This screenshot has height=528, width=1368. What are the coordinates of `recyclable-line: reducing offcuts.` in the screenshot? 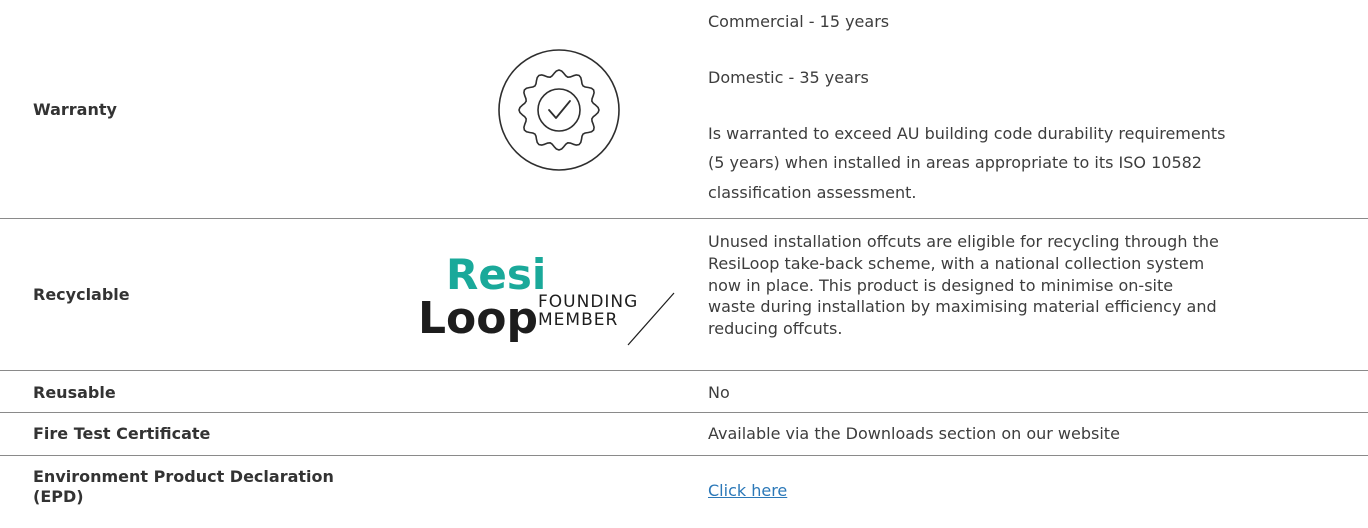 It's located at (775, 329).